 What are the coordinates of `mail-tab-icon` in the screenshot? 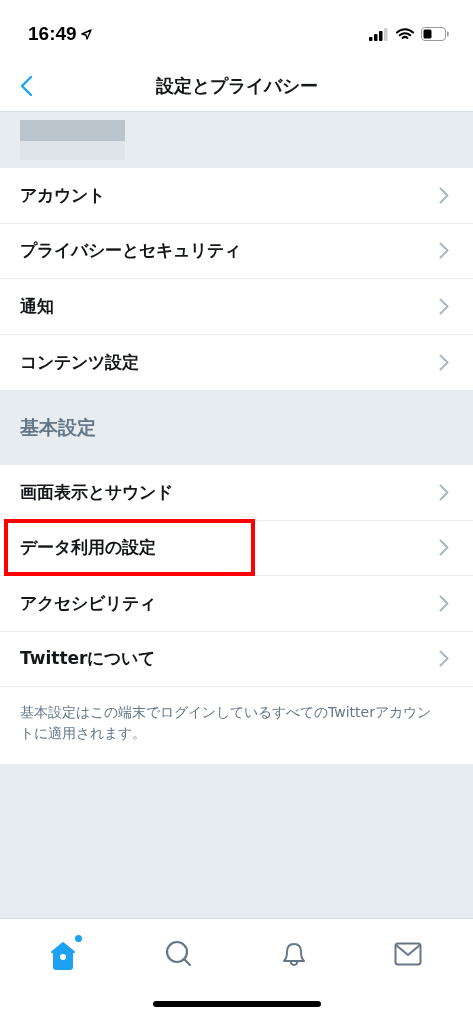 It's located at (407, 954).